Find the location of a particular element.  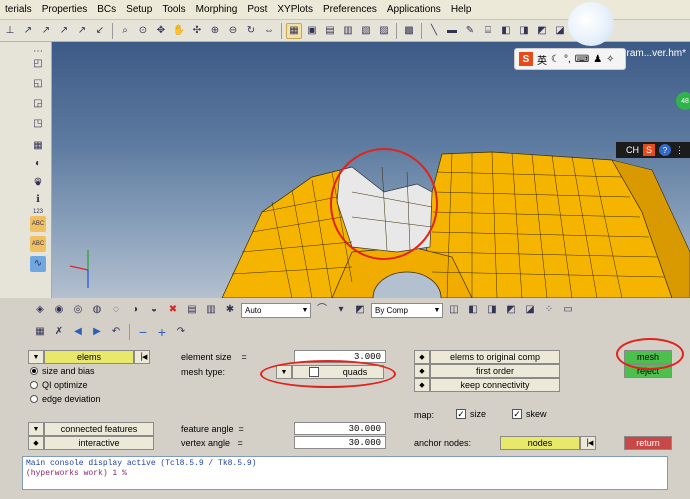

color-icon: ▥ is located at coordinates (211, 310).